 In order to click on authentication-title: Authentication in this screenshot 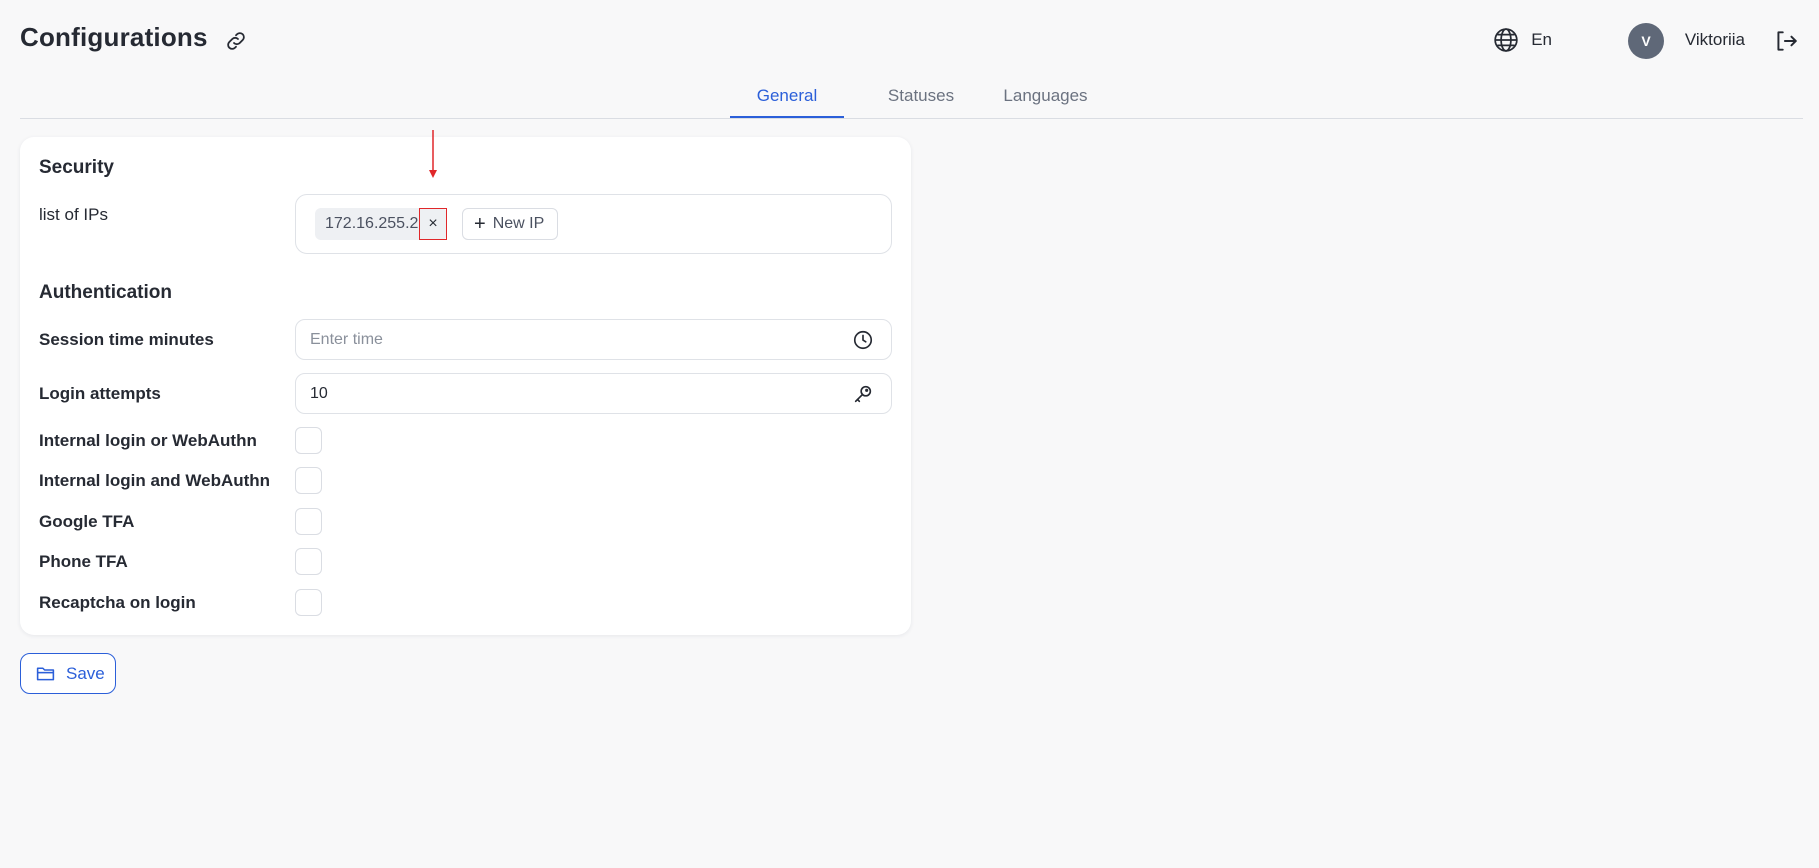, I will do `click(105, 292)`.